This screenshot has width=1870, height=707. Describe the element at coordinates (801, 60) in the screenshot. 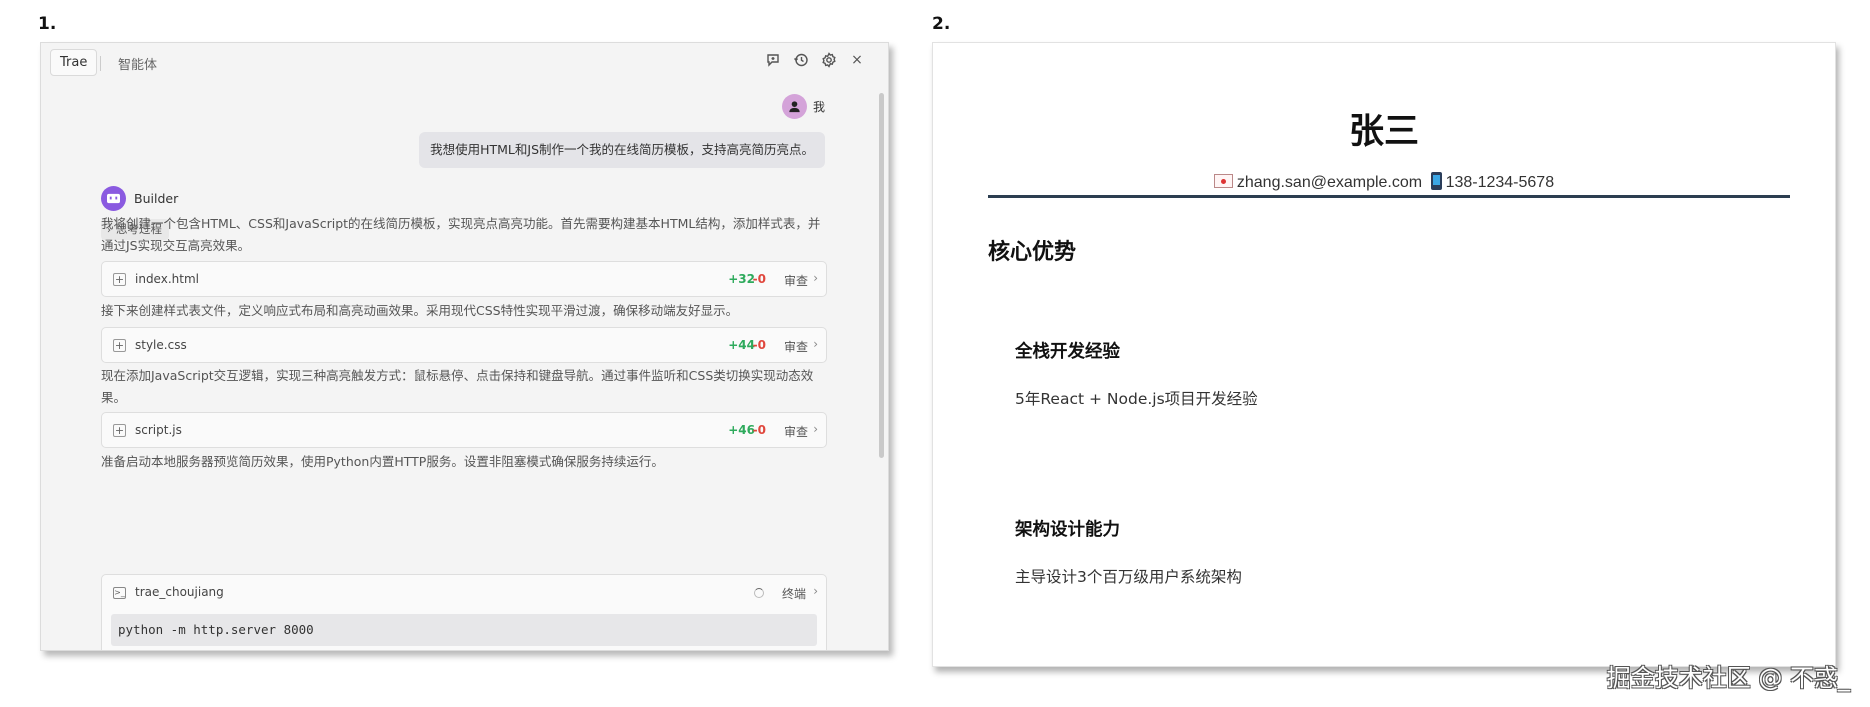

I see `history-icon` at that location.